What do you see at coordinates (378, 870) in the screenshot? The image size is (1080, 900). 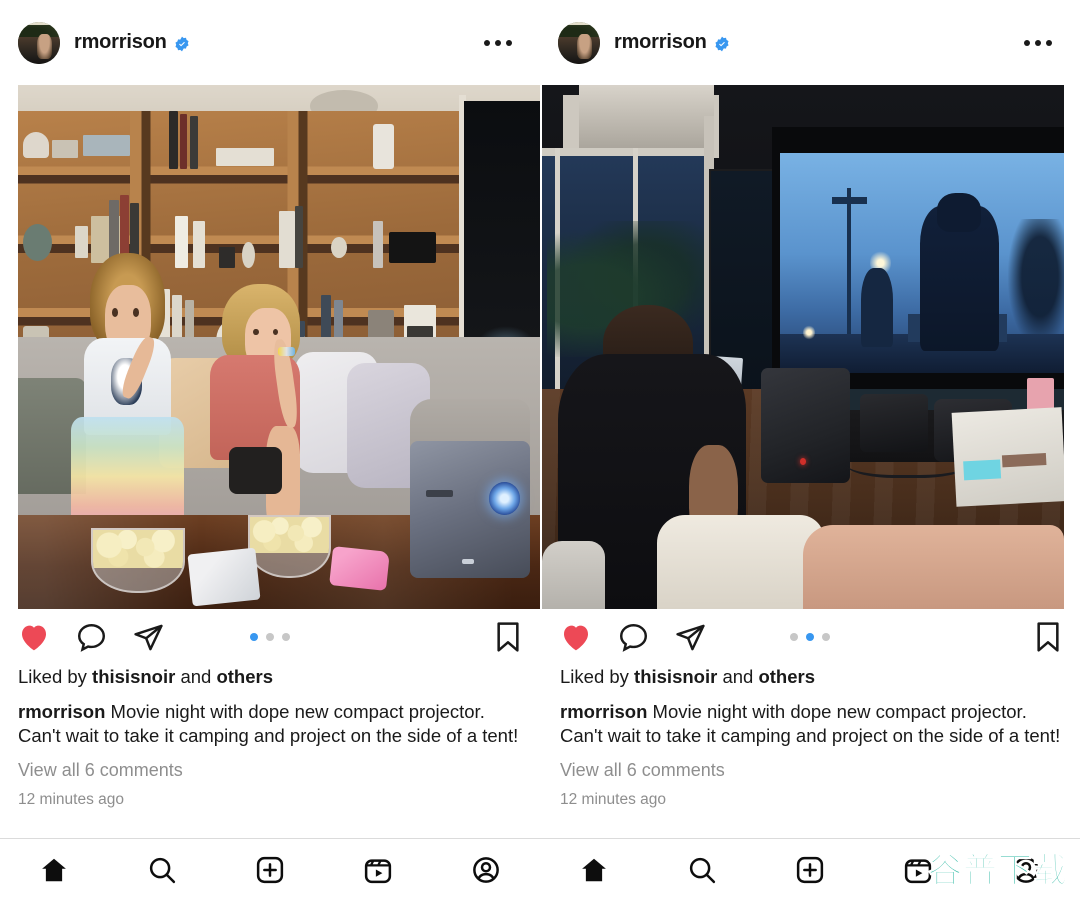 I see `nav-reels-icon` at bounding box center [378, 870].